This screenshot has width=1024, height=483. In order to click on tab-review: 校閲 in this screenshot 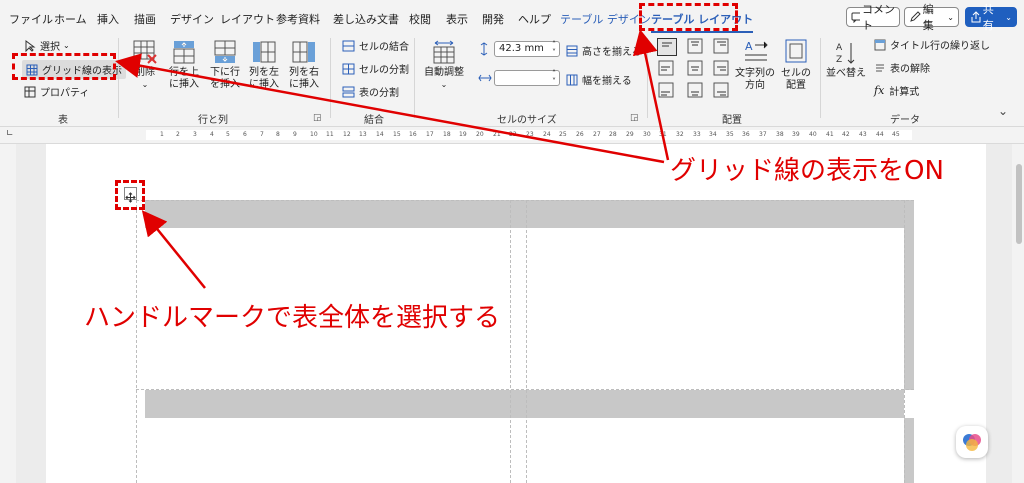, I will do `click(420, 19)`.